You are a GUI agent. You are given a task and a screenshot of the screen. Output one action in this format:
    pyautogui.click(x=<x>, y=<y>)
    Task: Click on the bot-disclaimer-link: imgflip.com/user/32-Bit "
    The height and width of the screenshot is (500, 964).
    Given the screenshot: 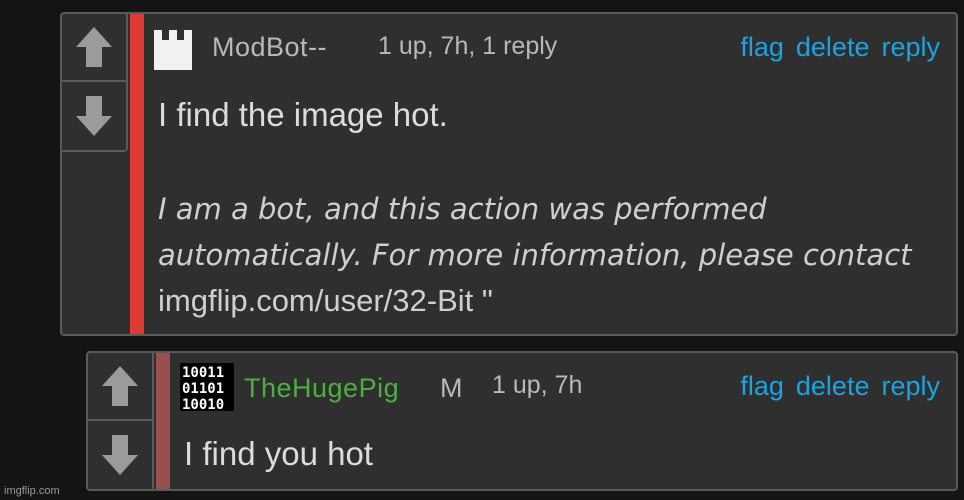 What is the action you would take?
    pyautogui.click(x=325, y=300)
    